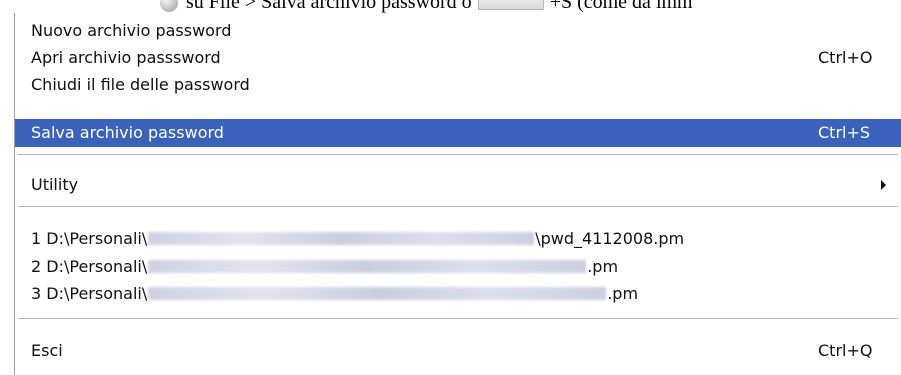 This screenshot has width=901, height=375. What do you see at coordinates (131, 30) in the screenshot?
I see `menu-item-label: Nuovo archivio password` at bounding box center [131, 30].